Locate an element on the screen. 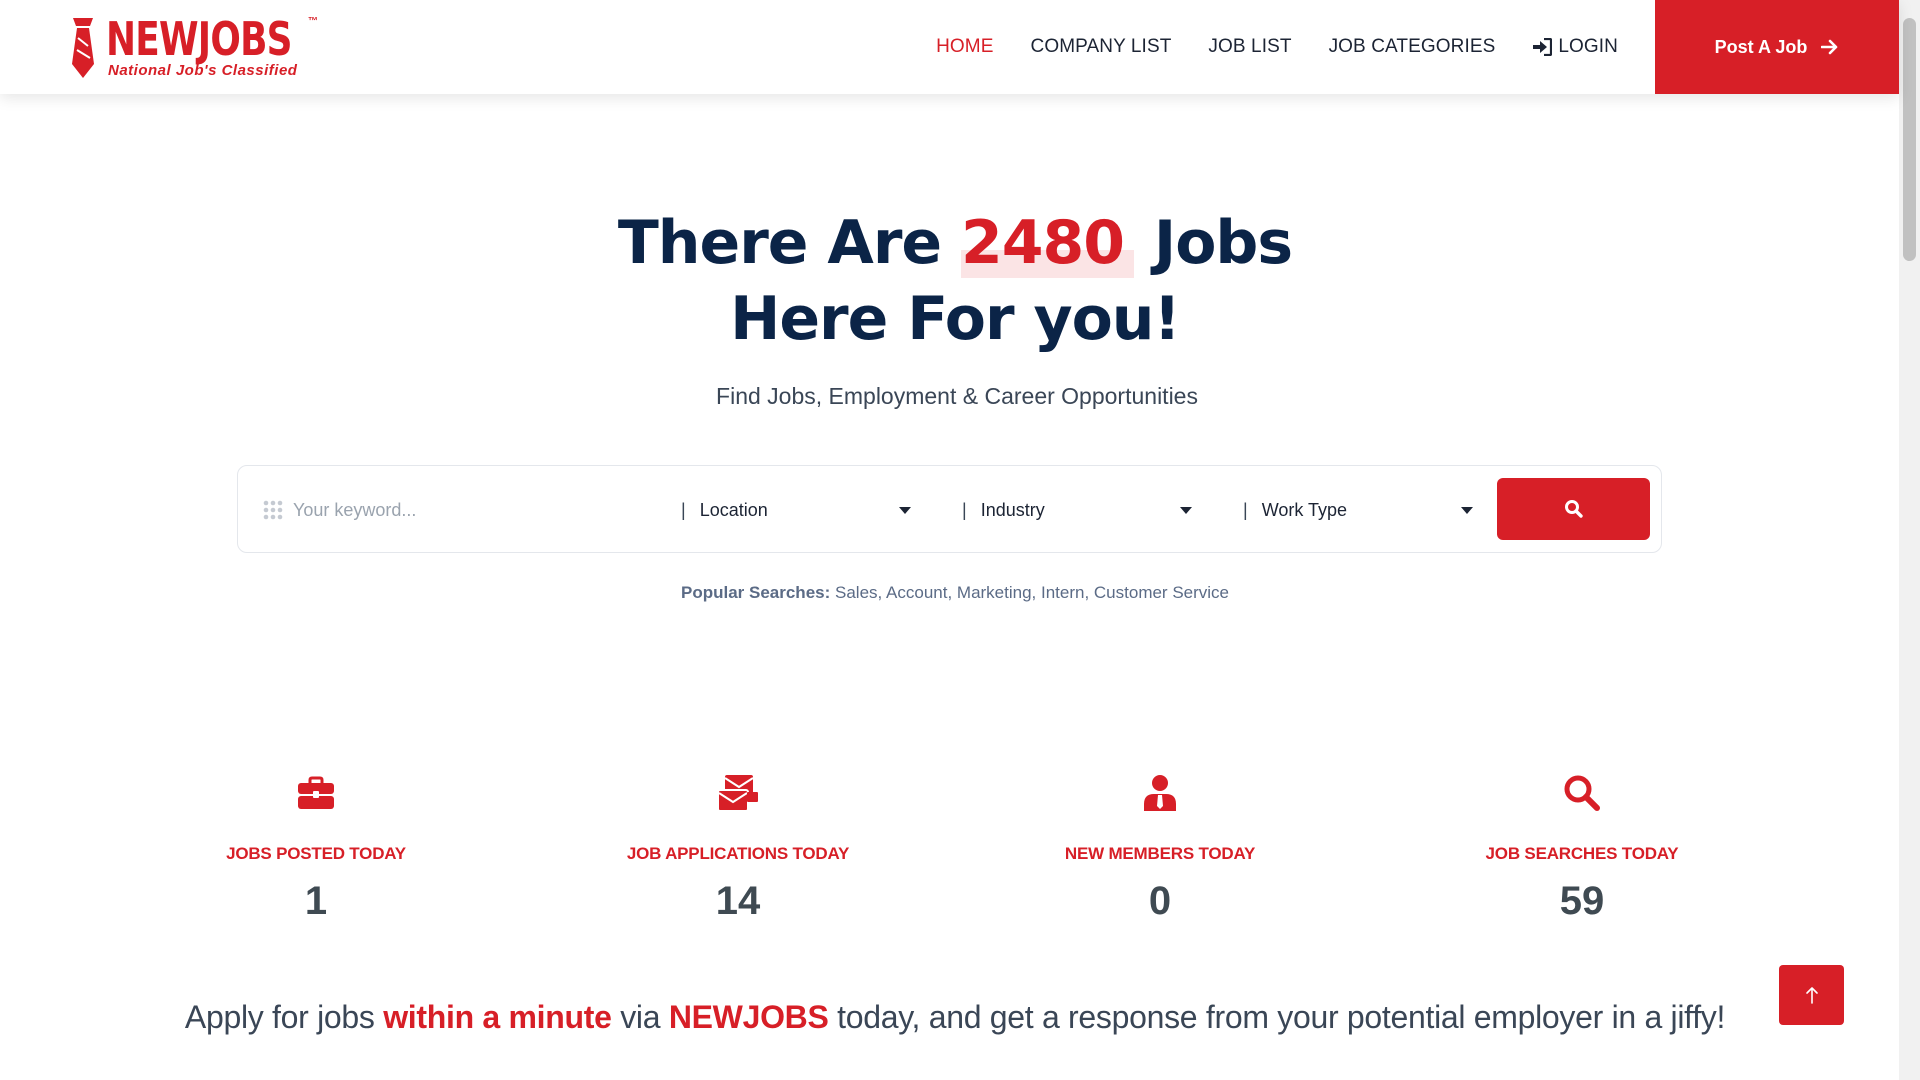  industry-value: Industry is located at coordinates (1012, 509).